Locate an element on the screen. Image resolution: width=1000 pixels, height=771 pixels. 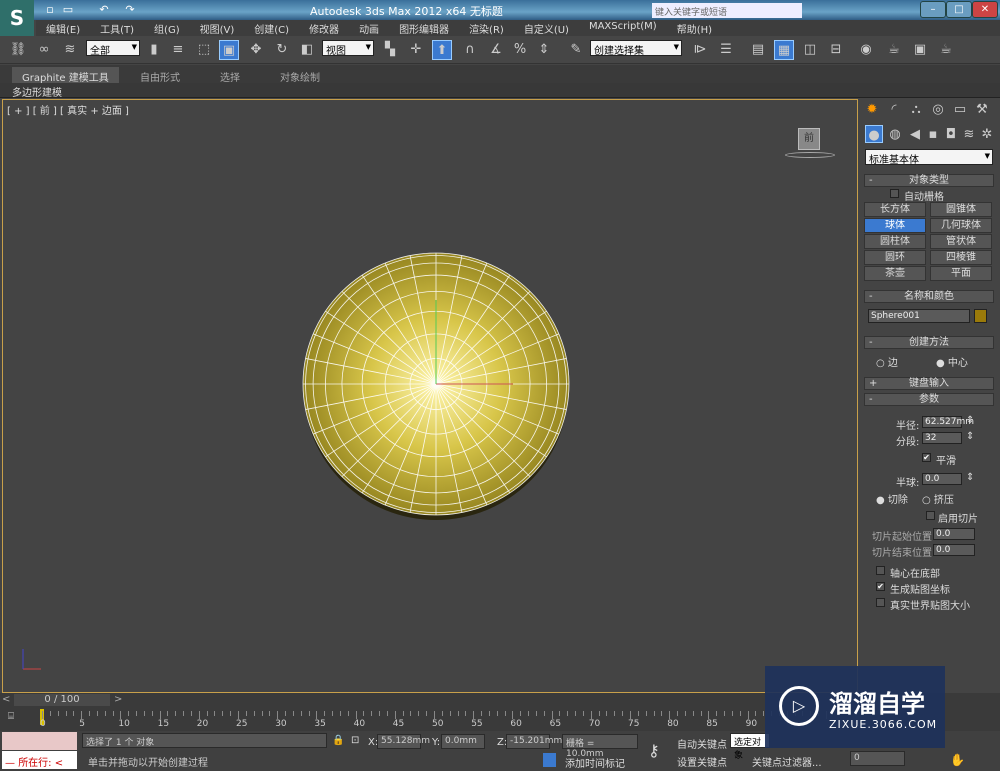
lock-icon: 🔒 is located at coordinates (338, 740).